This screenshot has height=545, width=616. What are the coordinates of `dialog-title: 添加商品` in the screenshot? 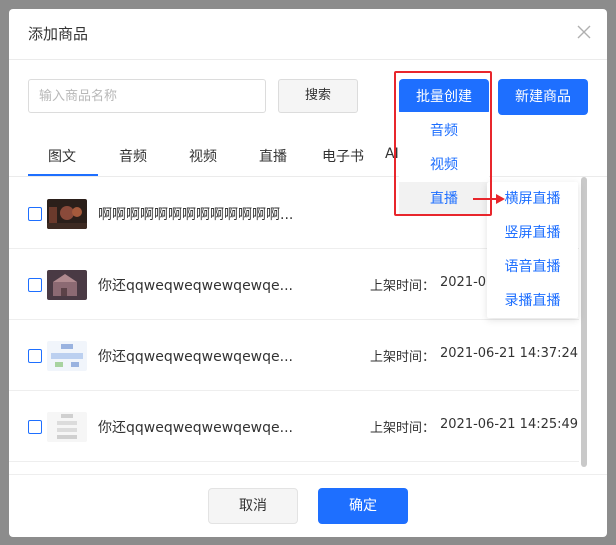 It's located at (58, 34).